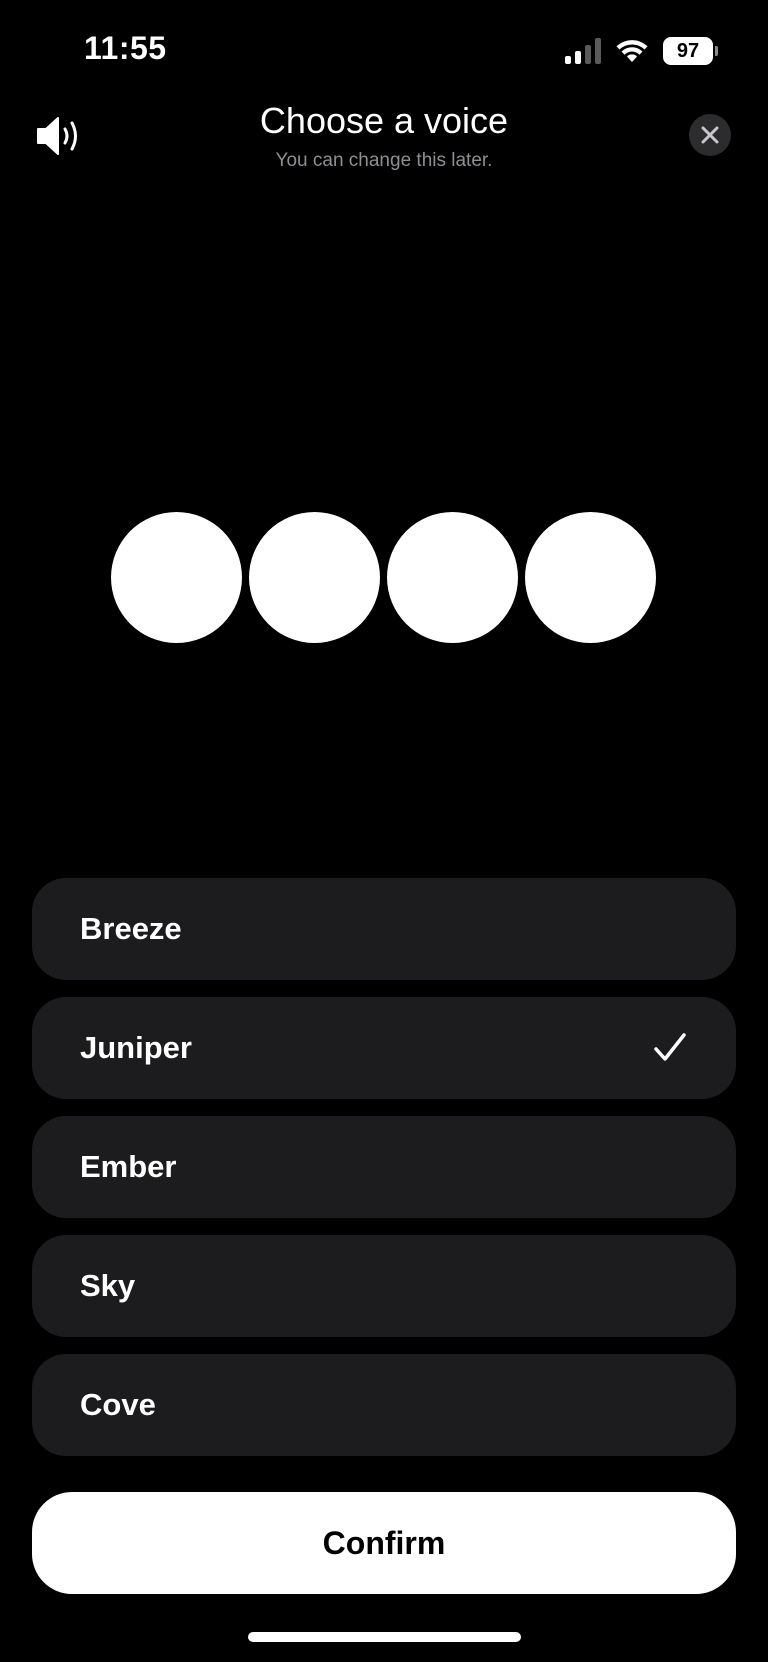 Image resolution: width=768 pixels, height=1662 pixels. What do you see at coordinates (131, 928) in the screenshot?
I see `voice-option-label: Breeze` at bounding box center [131, 928].